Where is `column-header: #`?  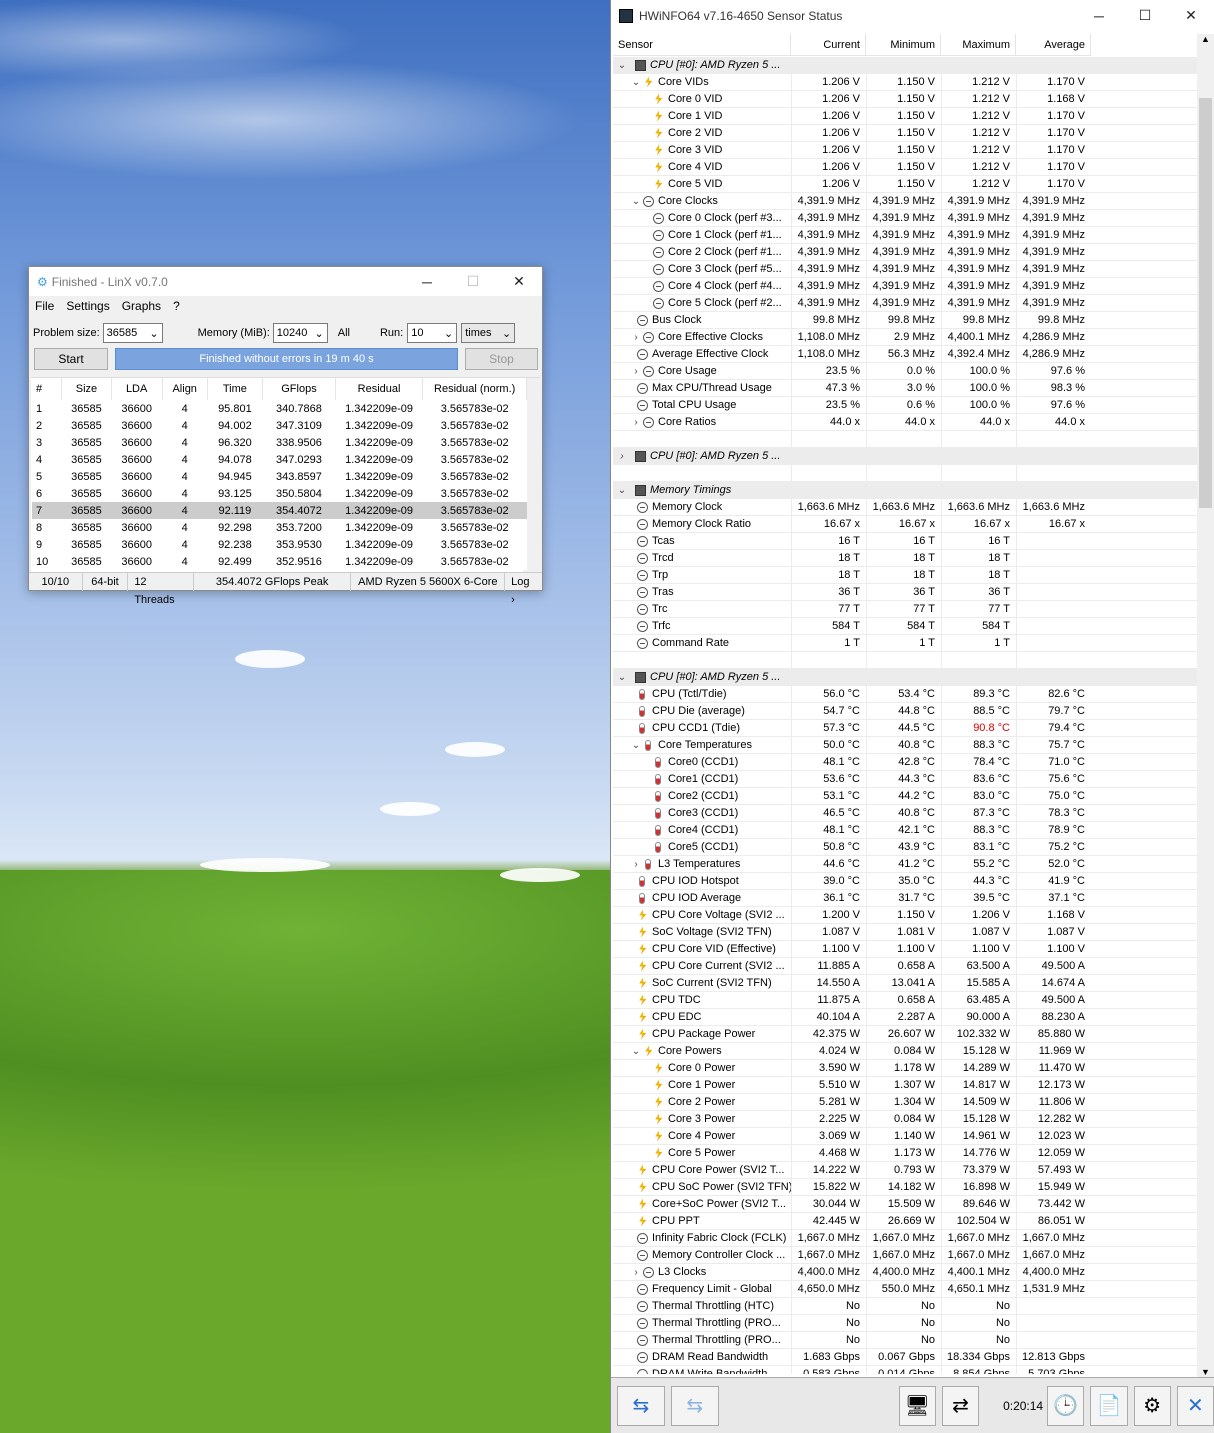 column-header: # is located at coordinates (47, 389).